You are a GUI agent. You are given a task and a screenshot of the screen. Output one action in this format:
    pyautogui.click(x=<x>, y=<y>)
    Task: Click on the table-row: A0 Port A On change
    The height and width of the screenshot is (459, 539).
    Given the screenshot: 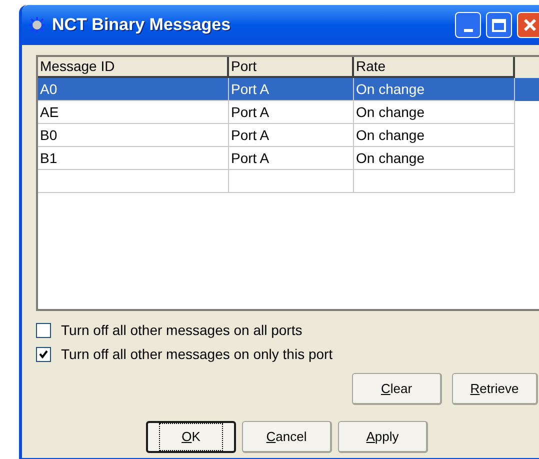 What is the action you would take?
    pyautogui.click(x=288, y=89)
    